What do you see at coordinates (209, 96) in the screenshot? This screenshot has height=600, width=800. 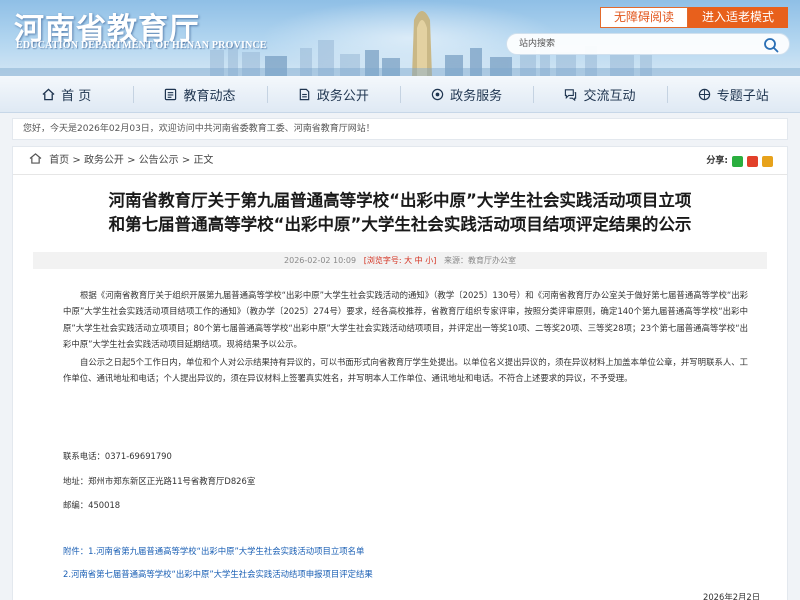 I see `nav-item-label: 教育动态` at bounding box center [209, 96].